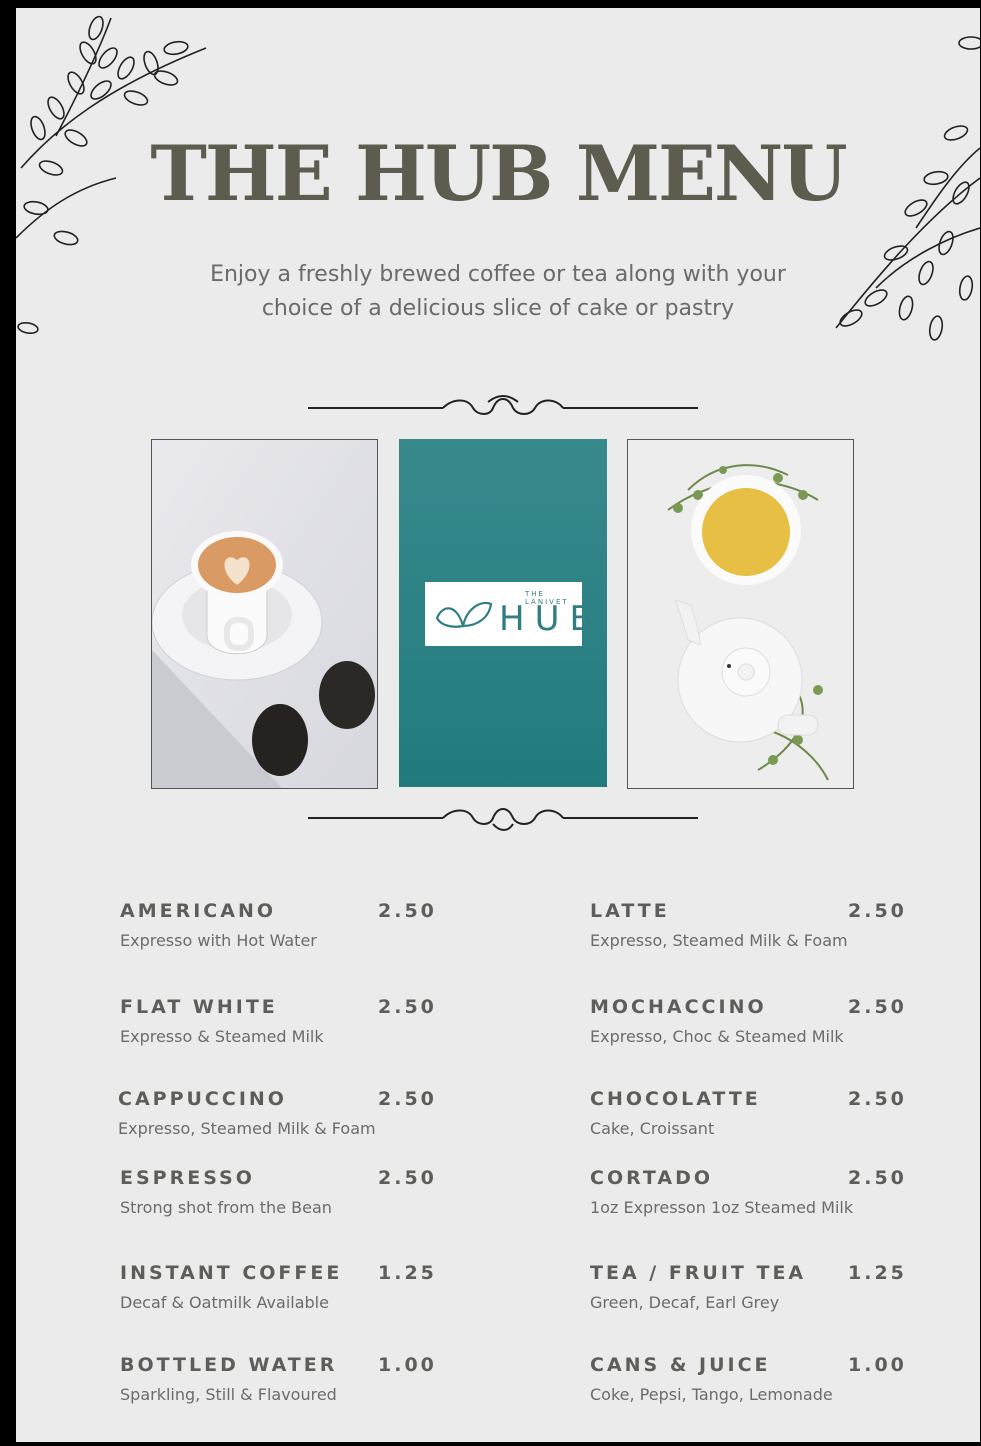 The image size is (981, 1446). I want to click on hub-logo-panel: THE LANIVET HUB, so click(503, 613).